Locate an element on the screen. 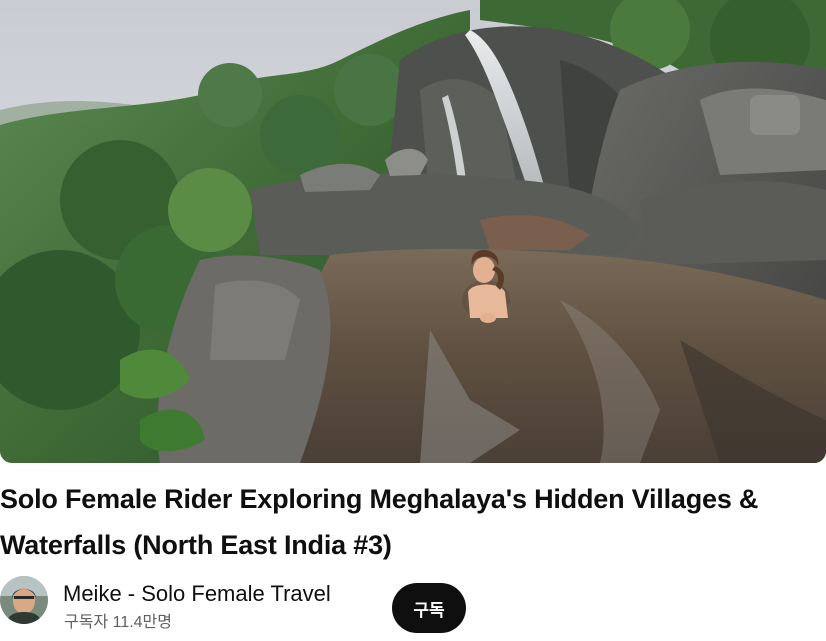 The width and height of the screenshot is (826, 641). channel-row: Meike - Solo Female Travel 구독자 11.4만명 구독 is located at coordinates (413, 606).